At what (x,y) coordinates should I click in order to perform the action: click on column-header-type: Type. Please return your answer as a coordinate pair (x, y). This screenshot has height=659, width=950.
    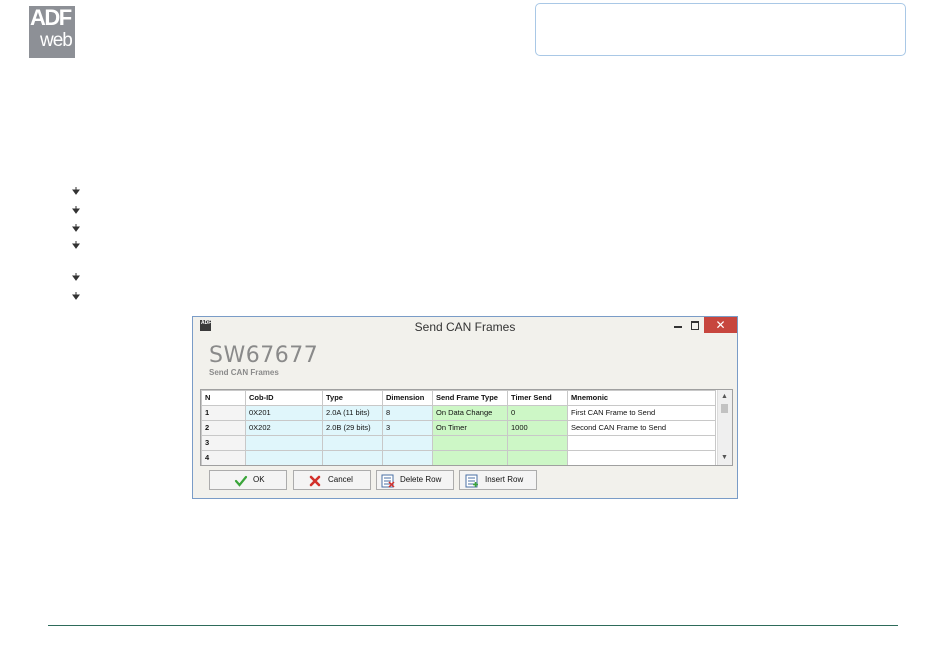
    Looking at the image, I should click on (352, 398).